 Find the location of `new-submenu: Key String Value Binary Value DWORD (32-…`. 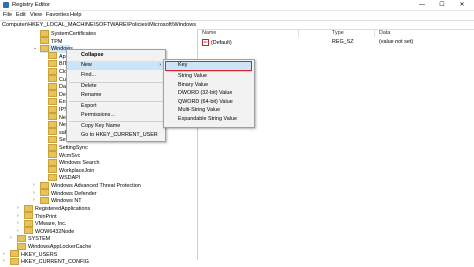

new-submenu: Key String Value Binary Value DWORD (32-… is located at coordinates (209, 93).